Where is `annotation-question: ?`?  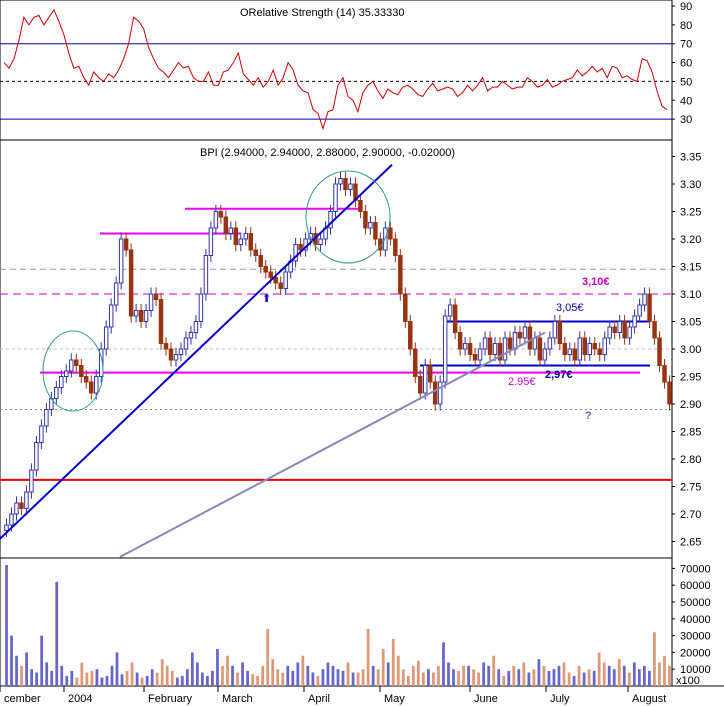
annotation-question: ? is located at coordinates (588, 416).